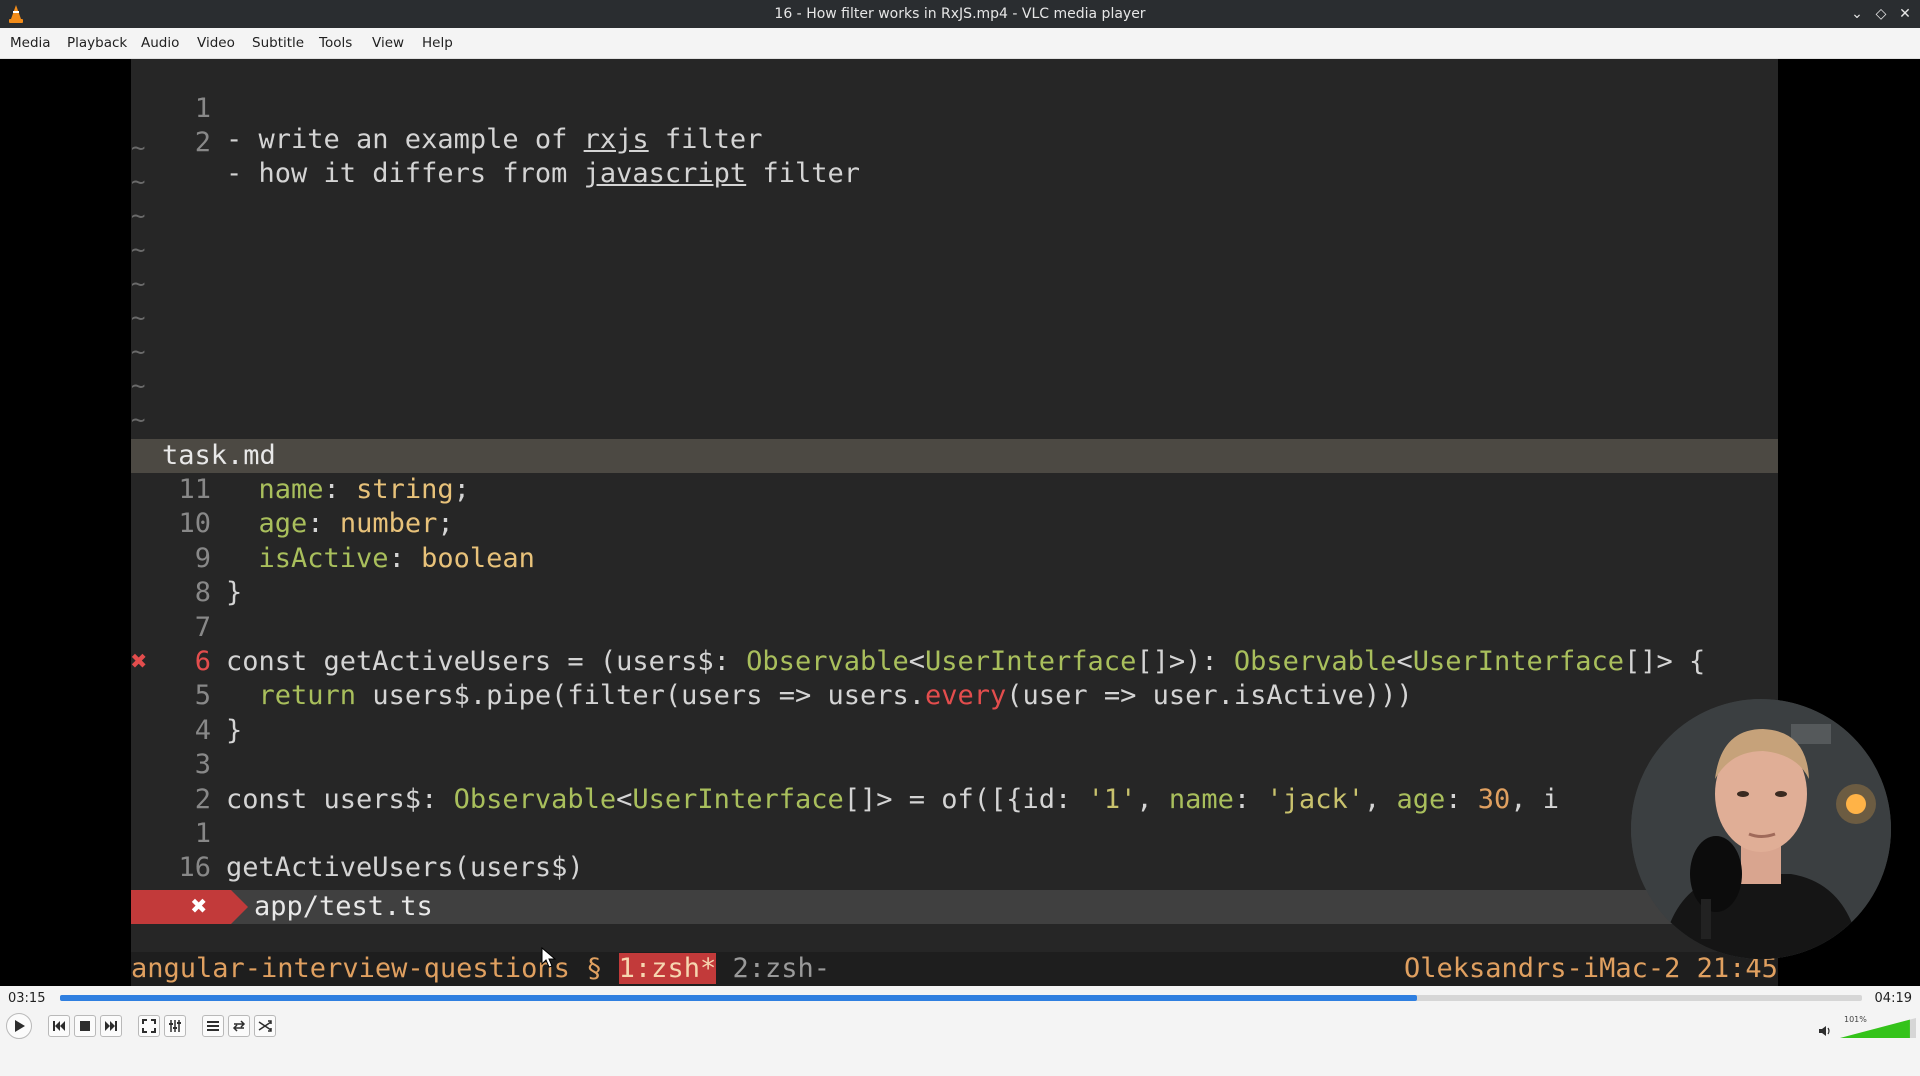 This screenshot has width=1920, height=1076. I want to click on equalizer-icon, so click(175, 1026).